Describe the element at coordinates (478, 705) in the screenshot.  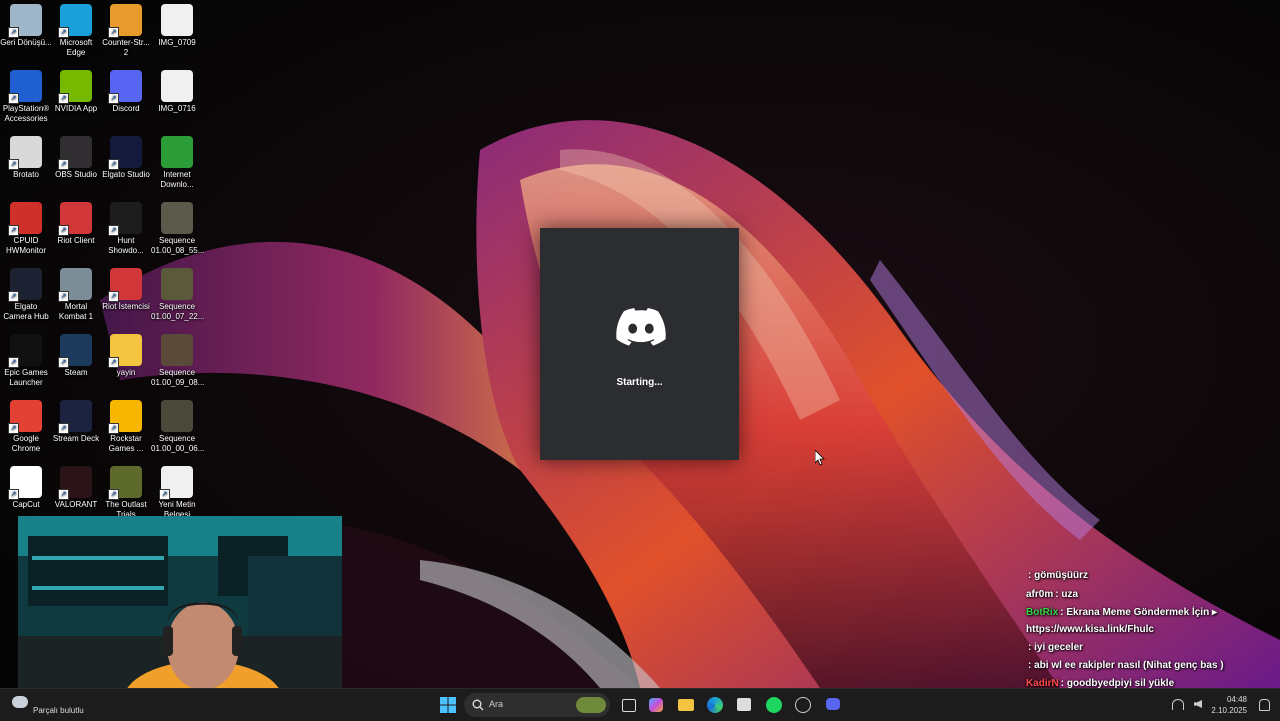
I see `search-icon` at that location.